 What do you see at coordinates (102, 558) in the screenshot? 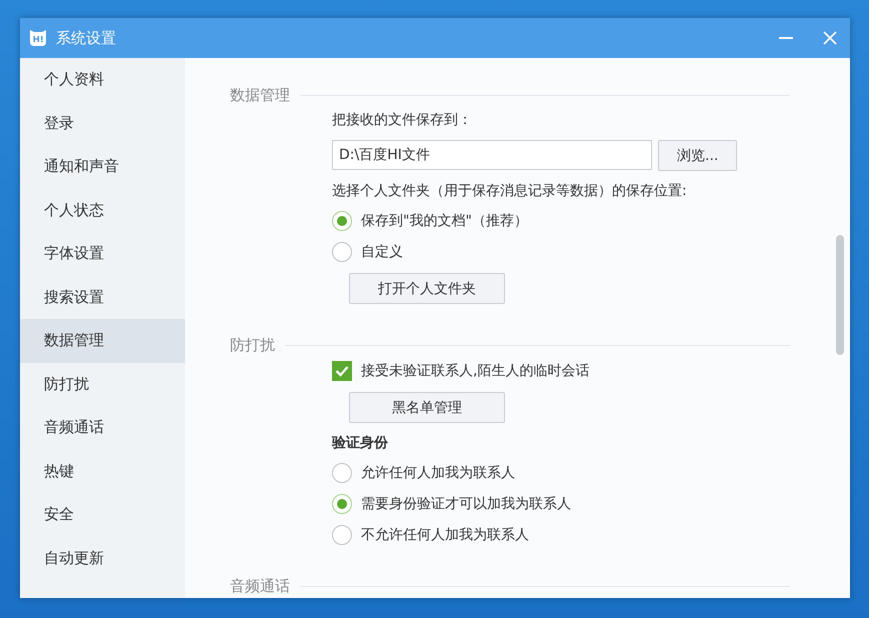
I see `sidebar-item: 自动更新` at bounding box center [102, 558].